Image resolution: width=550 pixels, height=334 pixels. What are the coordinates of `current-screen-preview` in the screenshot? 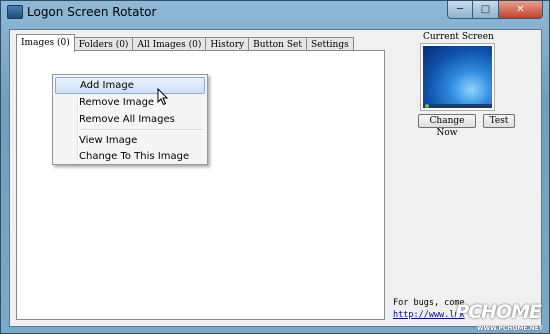 It's located at (457, 77).